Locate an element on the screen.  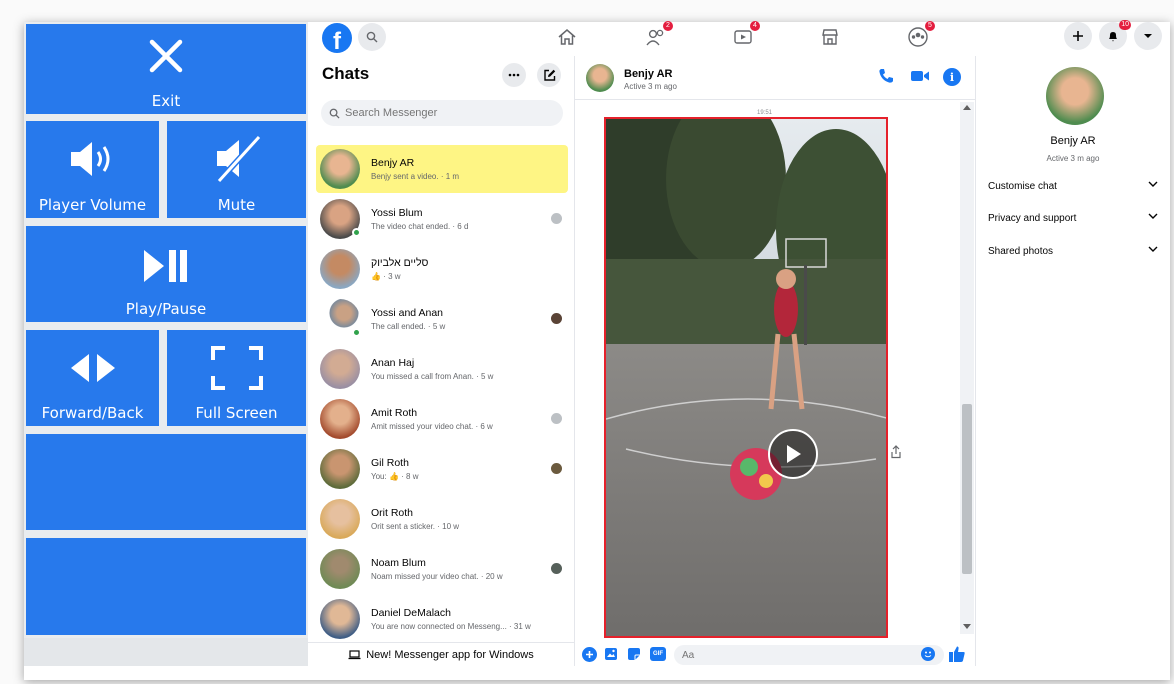
close-icon is located at coordinates (166, 56).